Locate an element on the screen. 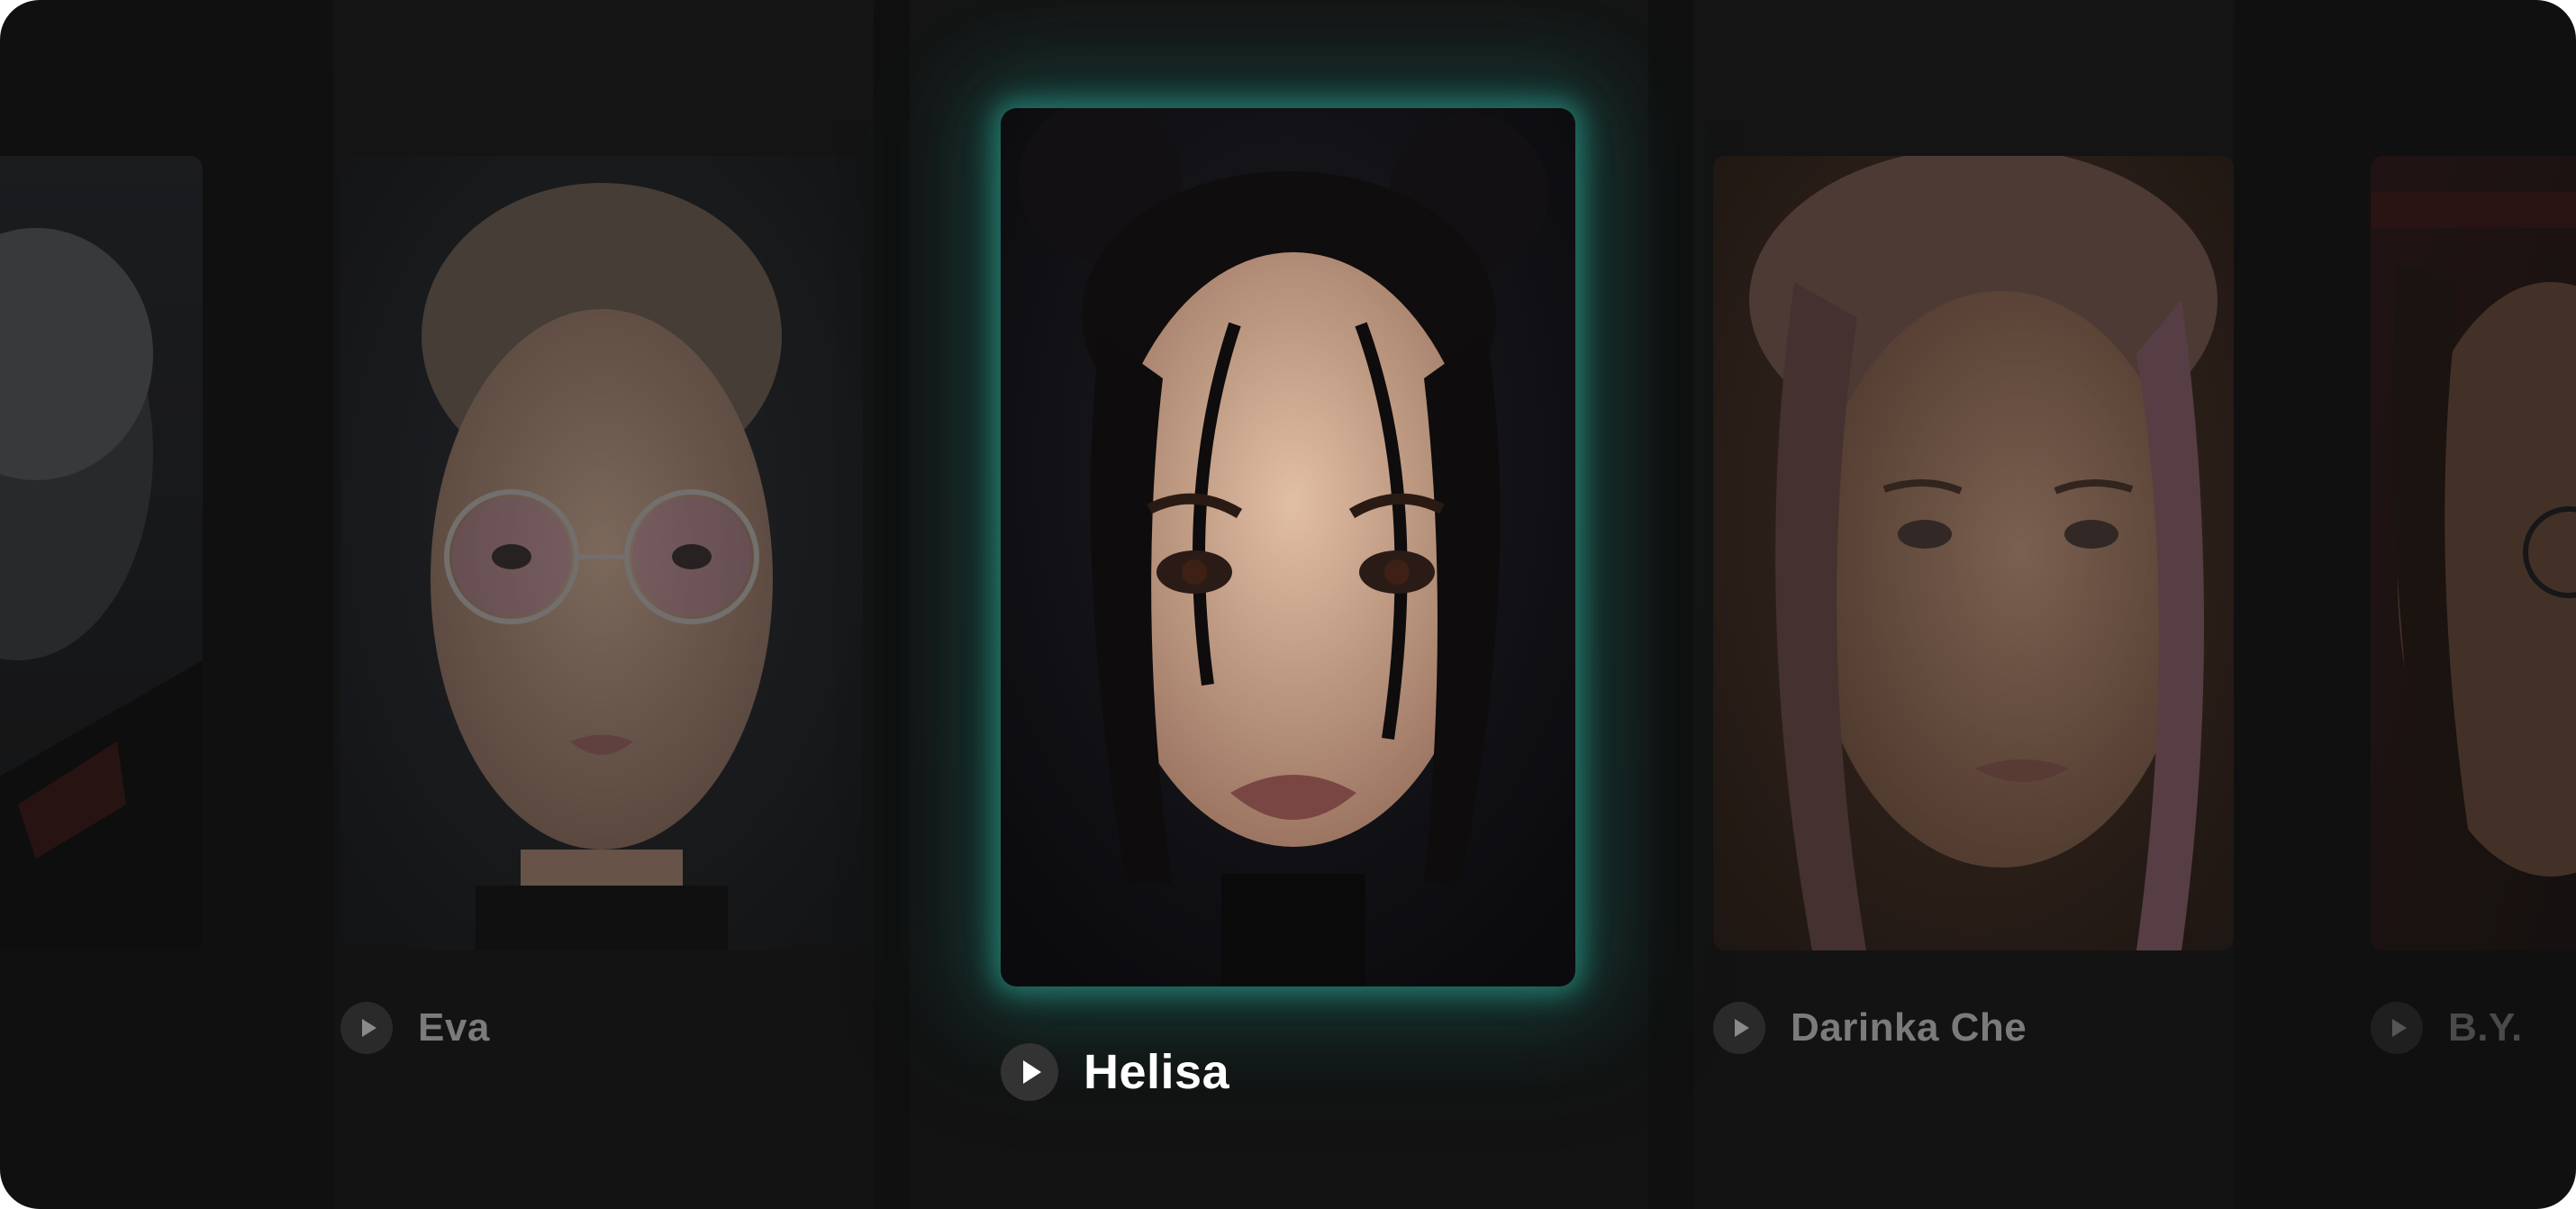 This screenshot has height=1209, width=2576. caption-darinka-che: Darinka Che is located at coordinates (1870, 1028).